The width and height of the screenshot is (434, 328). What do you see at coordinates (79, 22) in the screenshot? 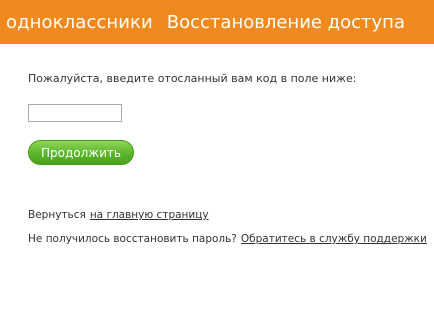
I see `brand-logo-text: одноклассники` at bounding box center [79, 22].